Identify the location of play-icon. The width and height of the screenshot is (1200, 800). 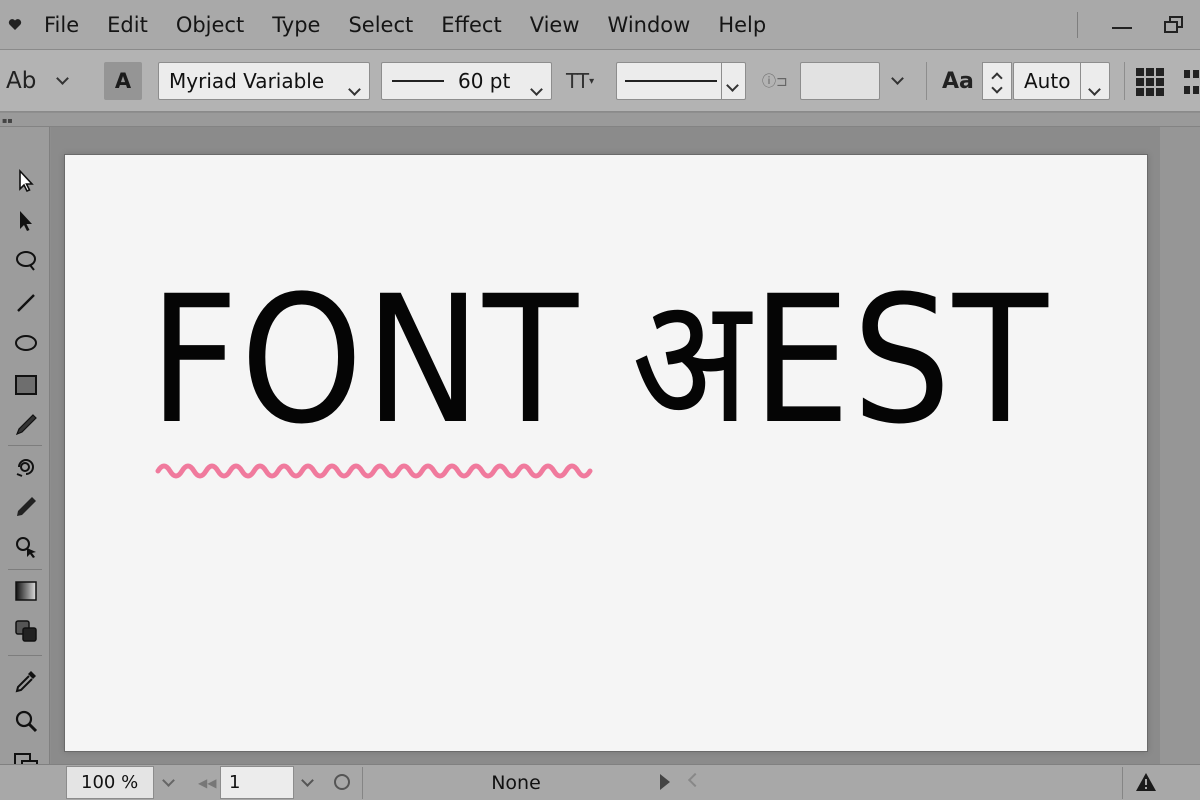
(665, 782).